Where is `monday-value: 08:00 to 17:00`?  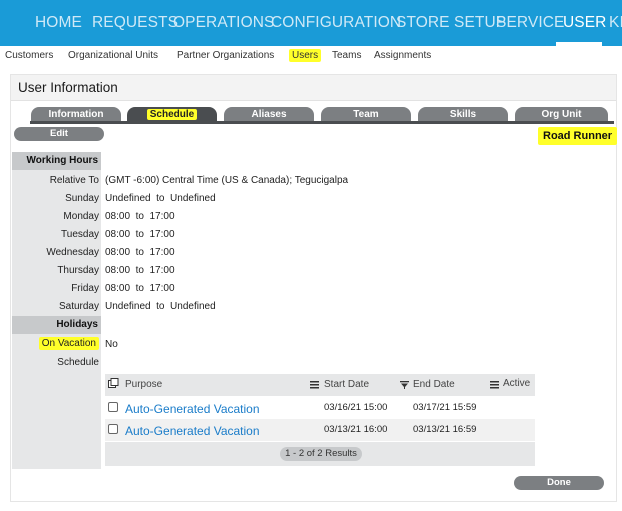 monday-value: 08:00 to 17:00 is located at coordinates (140, 216).